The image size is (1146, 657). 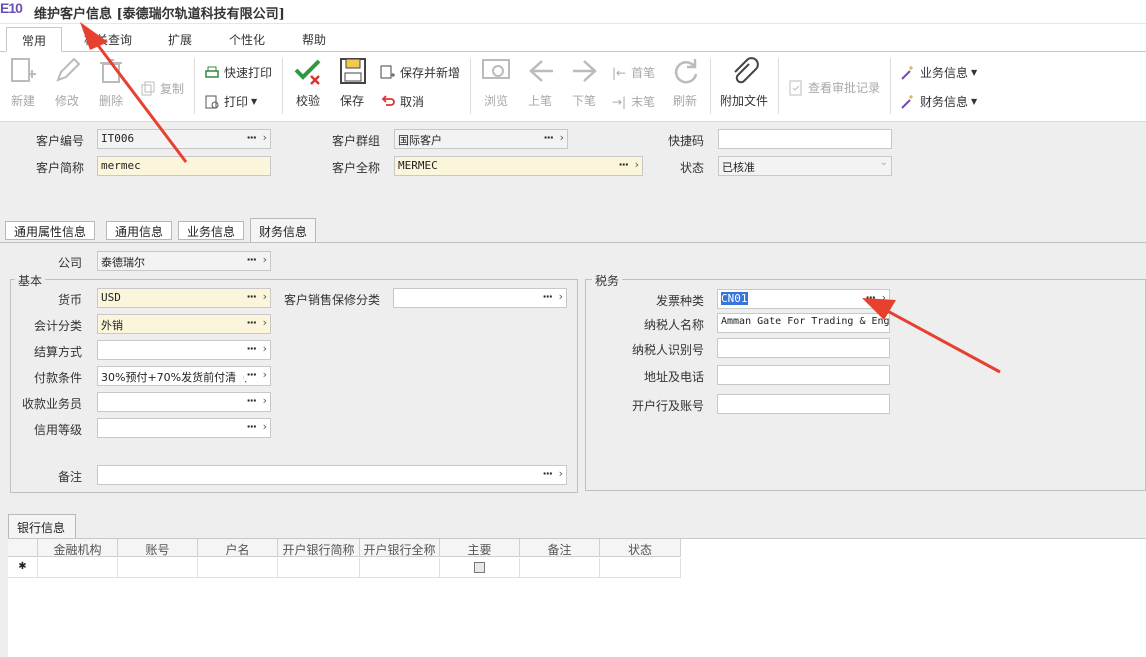 I want to click on accounting-class-field: 外销 ··· ›, so click(x=184, y=324).